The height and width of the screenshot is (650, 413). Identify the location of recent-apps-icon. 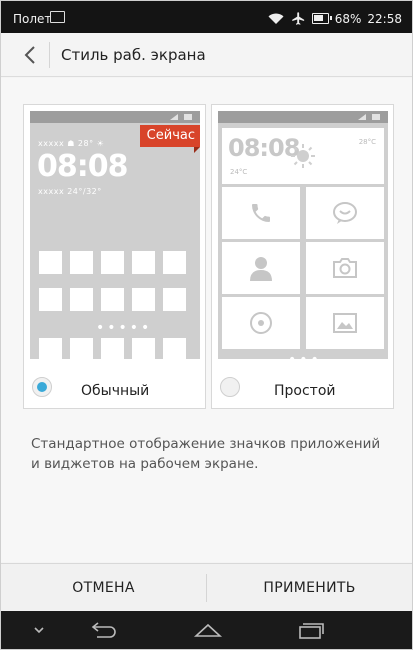
(311, 630).